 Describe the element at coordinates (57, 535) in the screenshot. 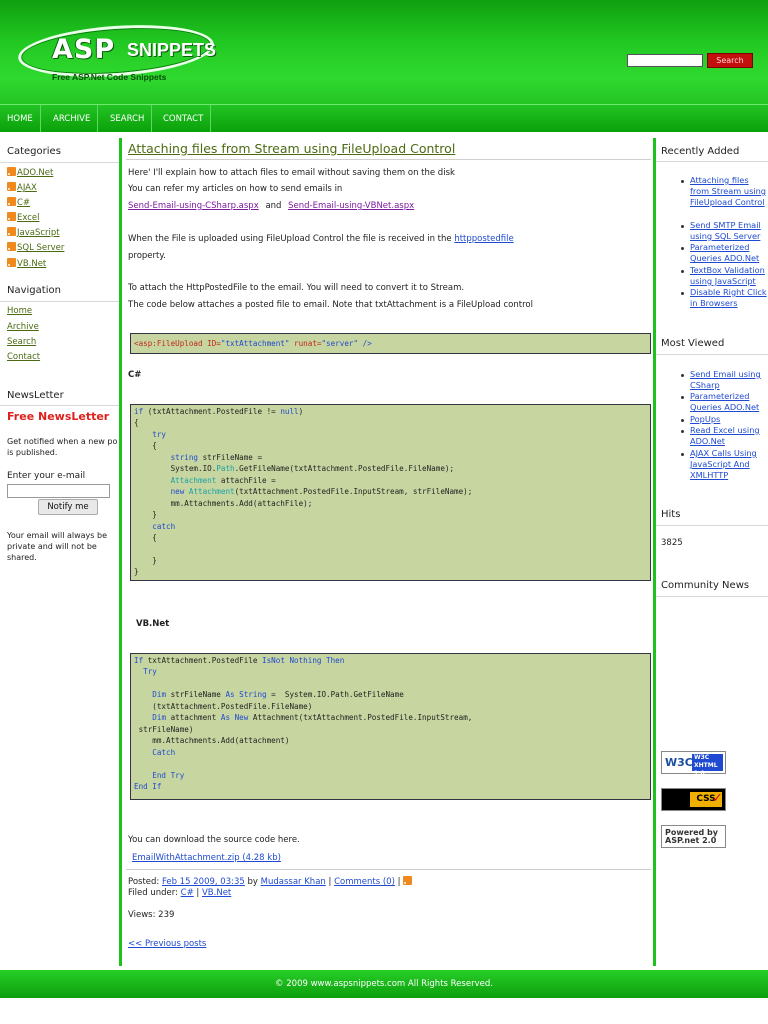

I see `privacy-line: Your email will always be` at that location.